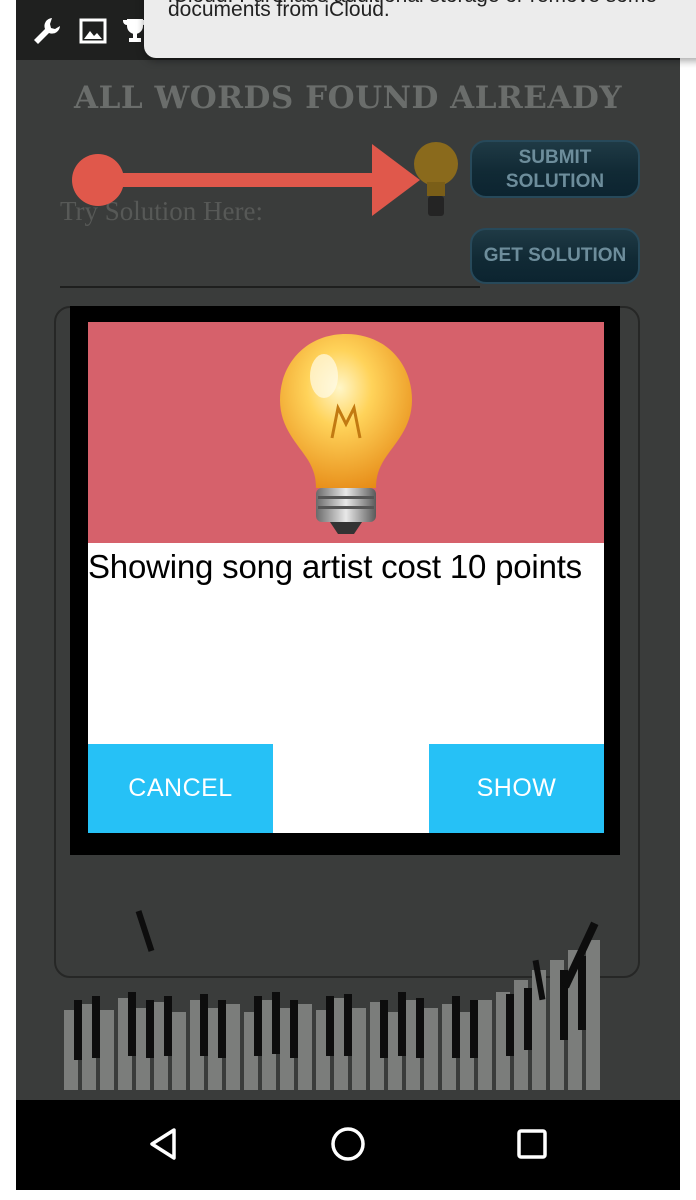  What do you see at coordinates (335, 566) in the screenshot?
I see `dialog-message: Showing song artist cost 10 points` at bounding box center [335, 566].